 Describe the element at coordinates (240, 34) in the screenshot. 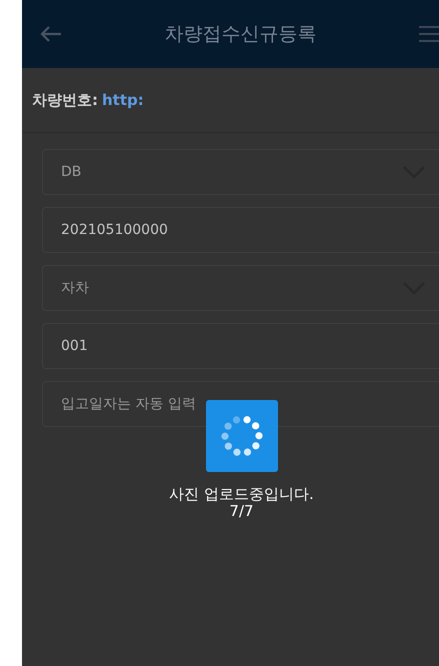

I see `page-title: 차량접수신규등록` at that location.